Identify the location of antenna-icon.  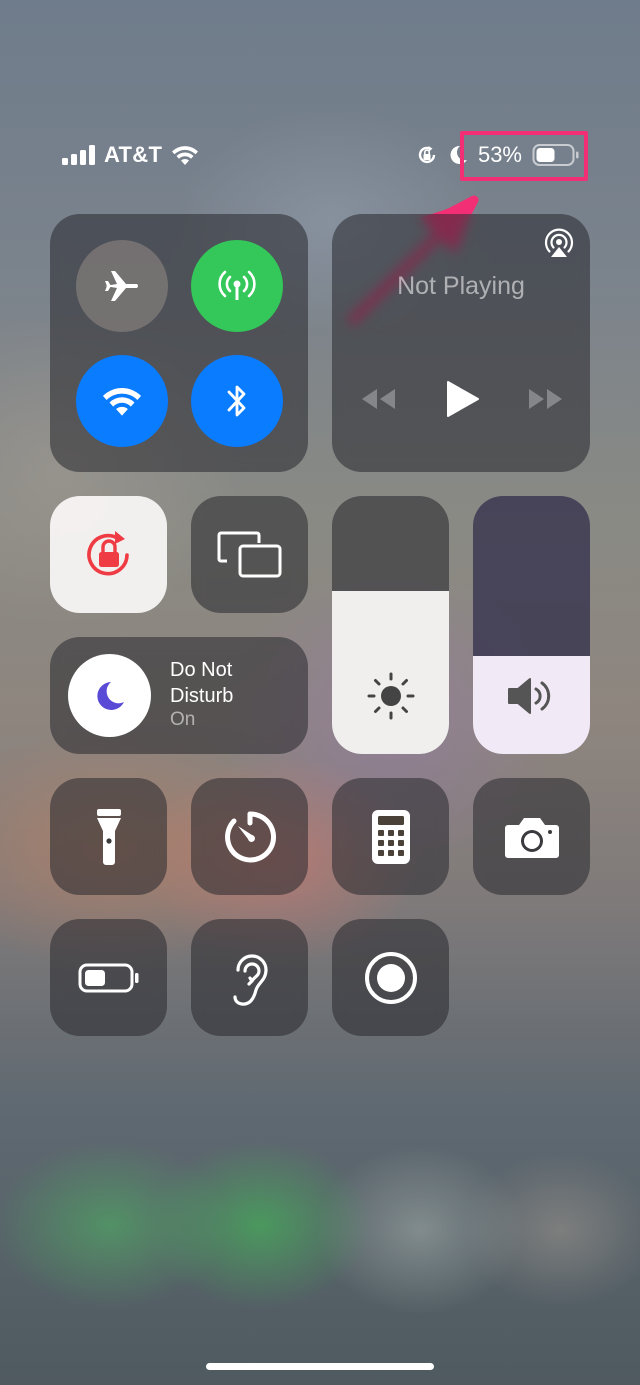
(237, 285).